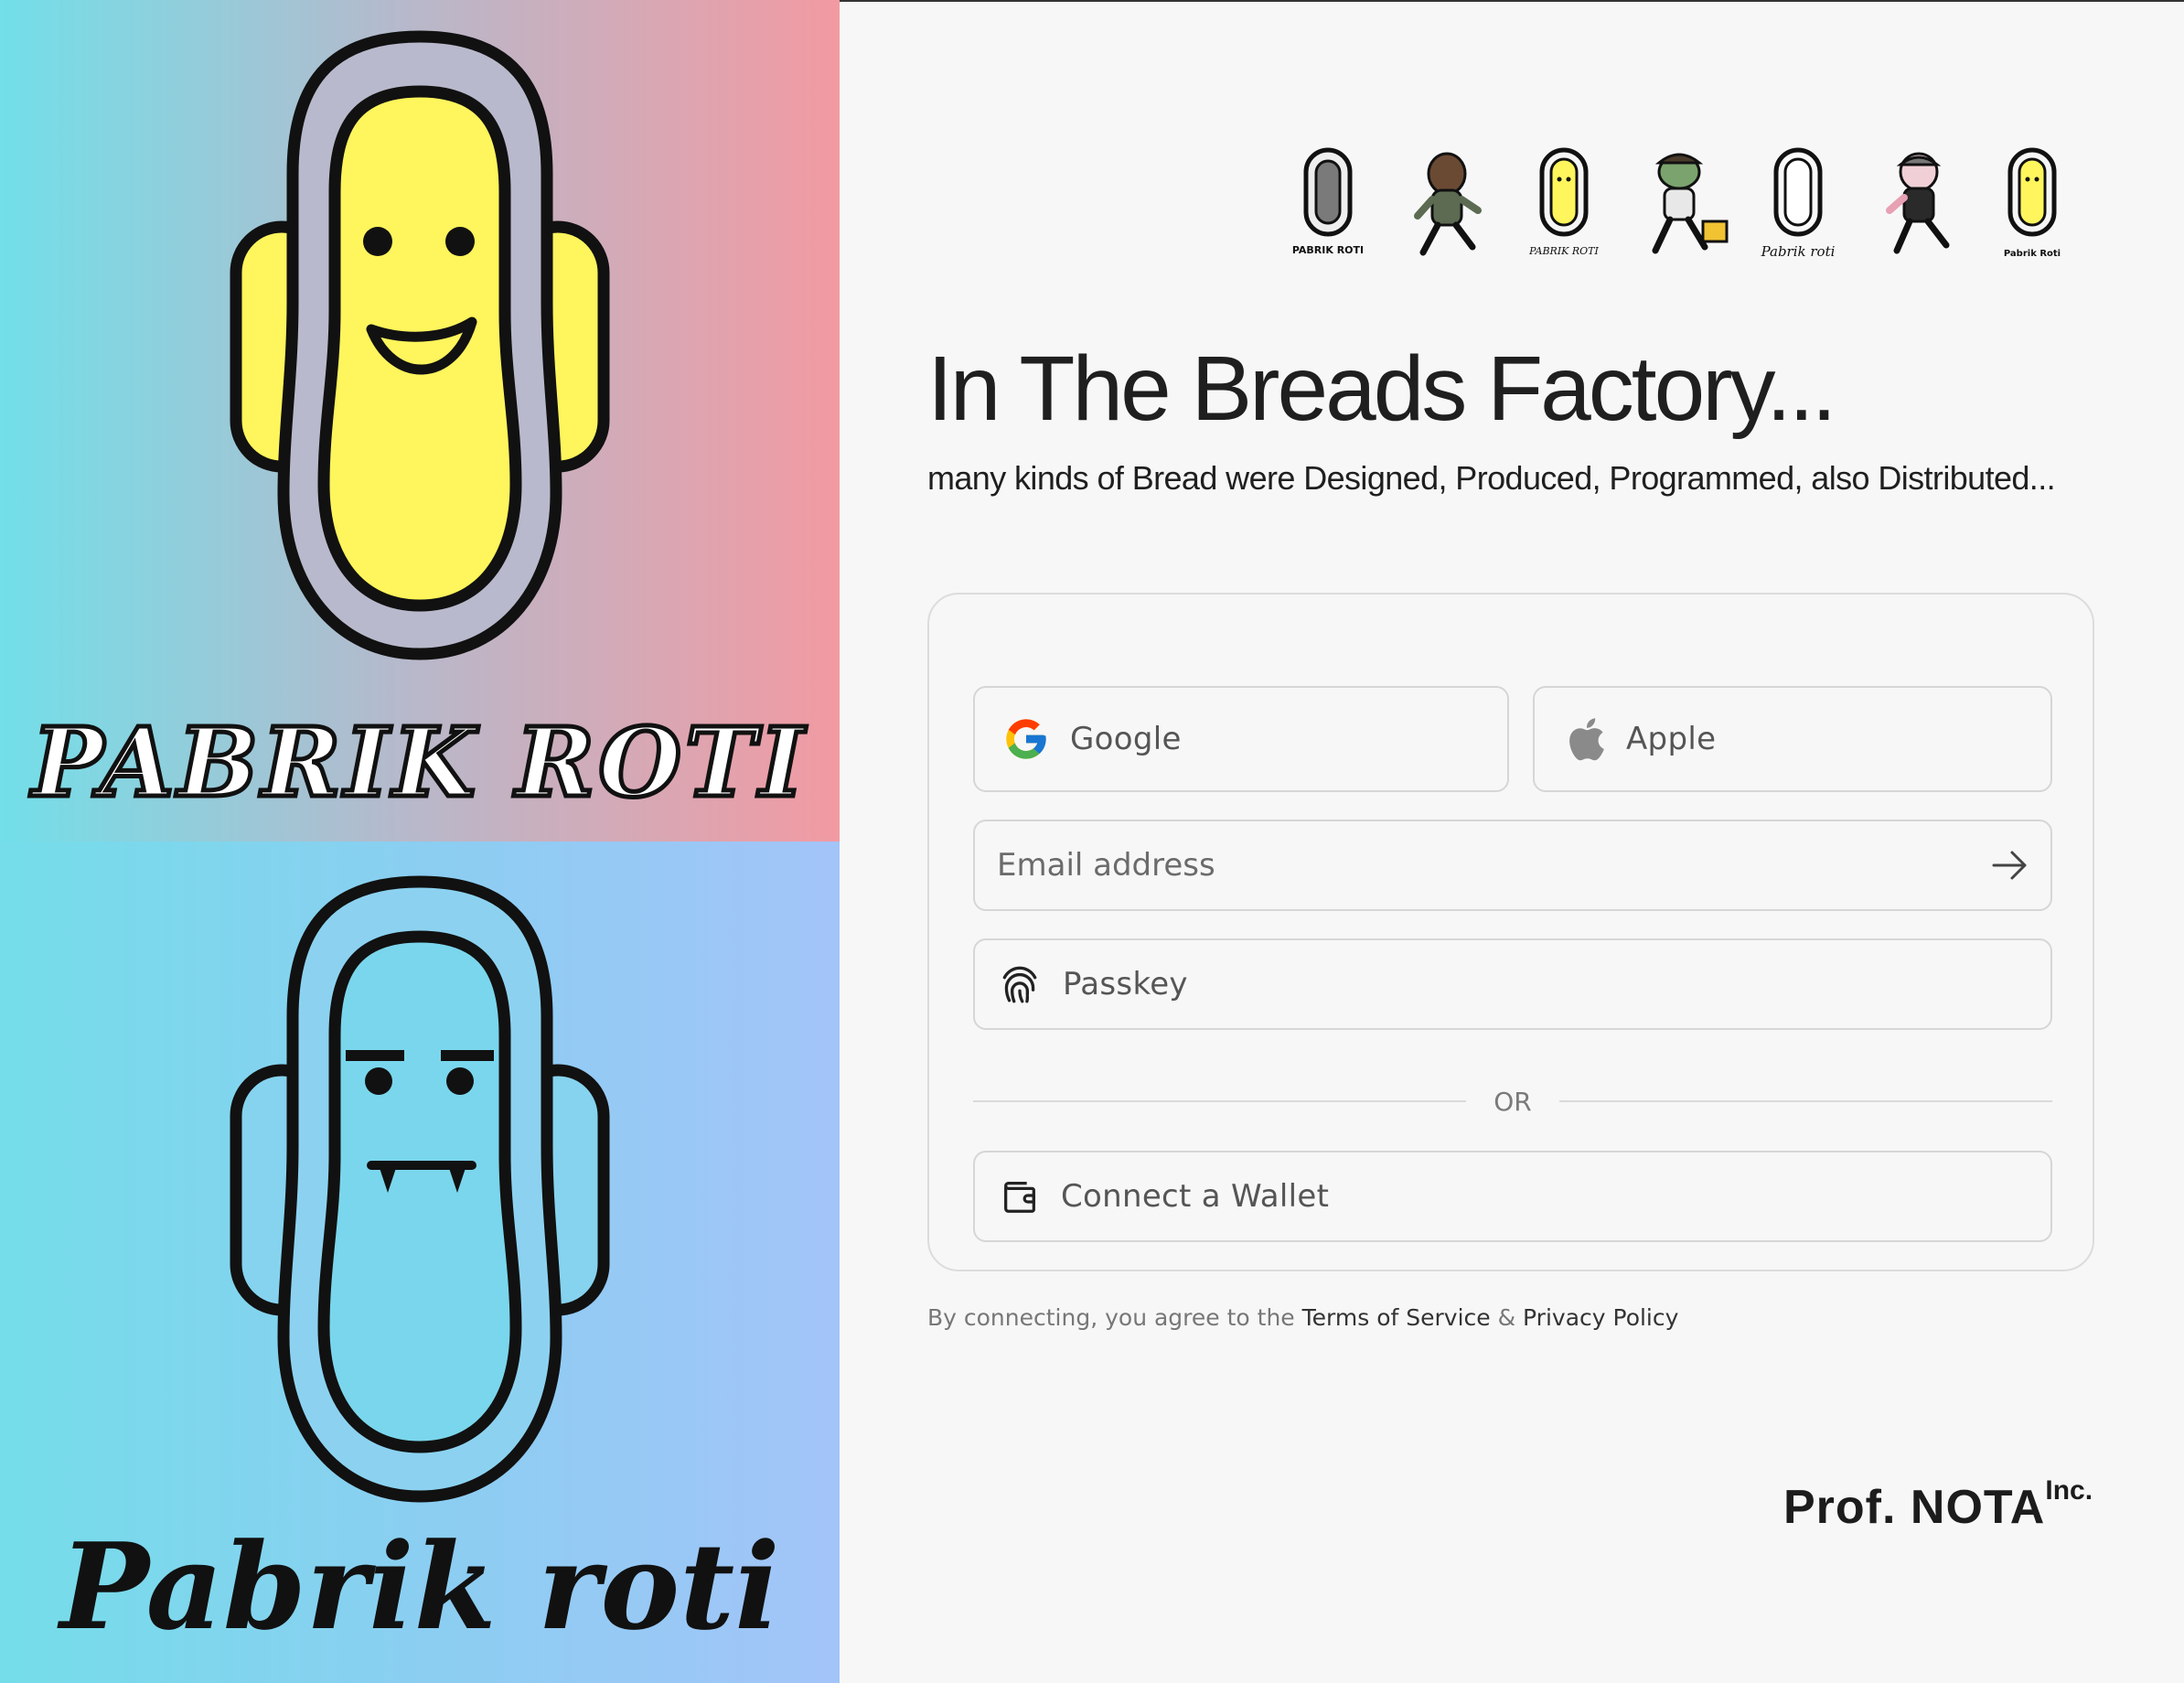 The width and height of the screenshot is (2184, 1683). What do you see at coordinates (1126, 739) in the screenshot?
I see `google-label: Google` at bounding box center [1126, 739].